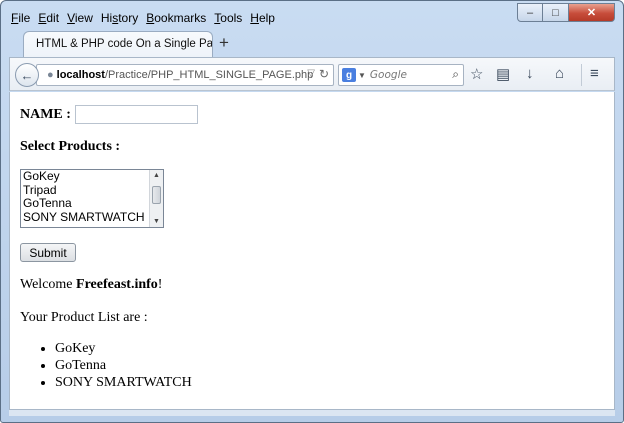 Image resolution: width=624 pixels, height=423 pixels. What do you see at coordinates (156, 221) in the screenshot?
I see `scroll-down-icon: ▼` at bounding box center [156, 221].